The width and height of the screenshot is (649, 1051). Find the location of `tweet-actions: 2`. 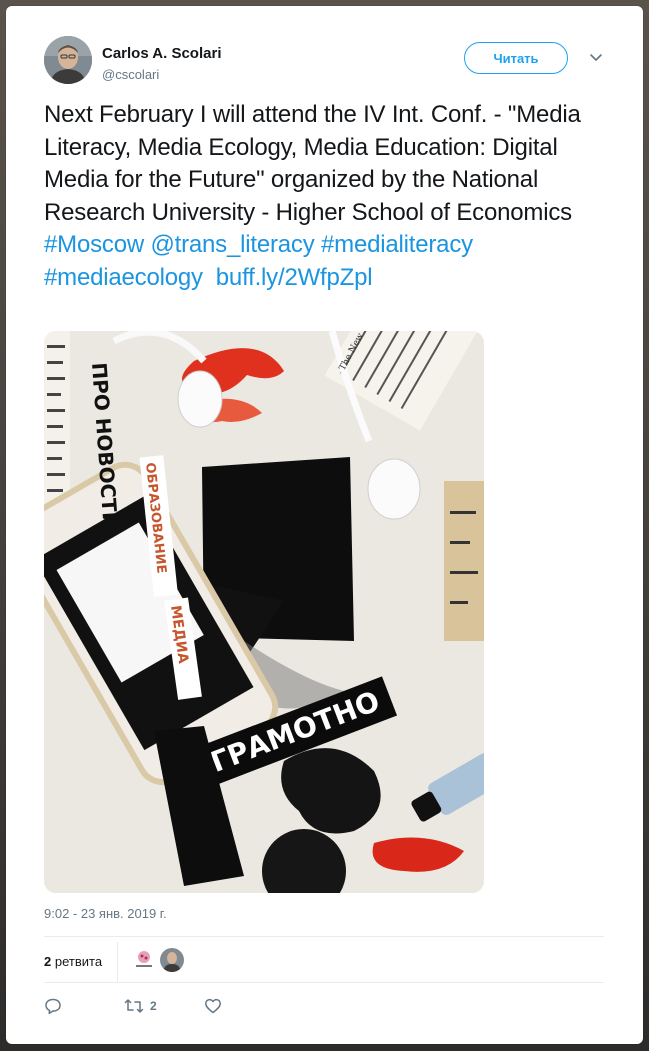

tweet-actions: 2 is located at coordinates (194, 1008).